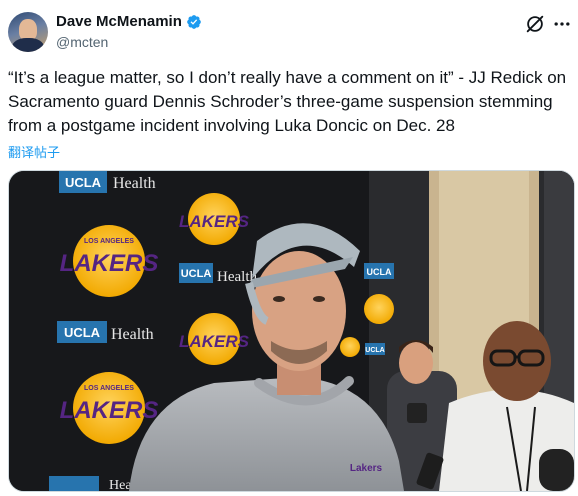 The height and width of the screenshot is (496, 578). What do you see at coordinates (119, 22) in the screenshot?
I see `author-name: Dave McMenamin` at bounding box center [119, 22].